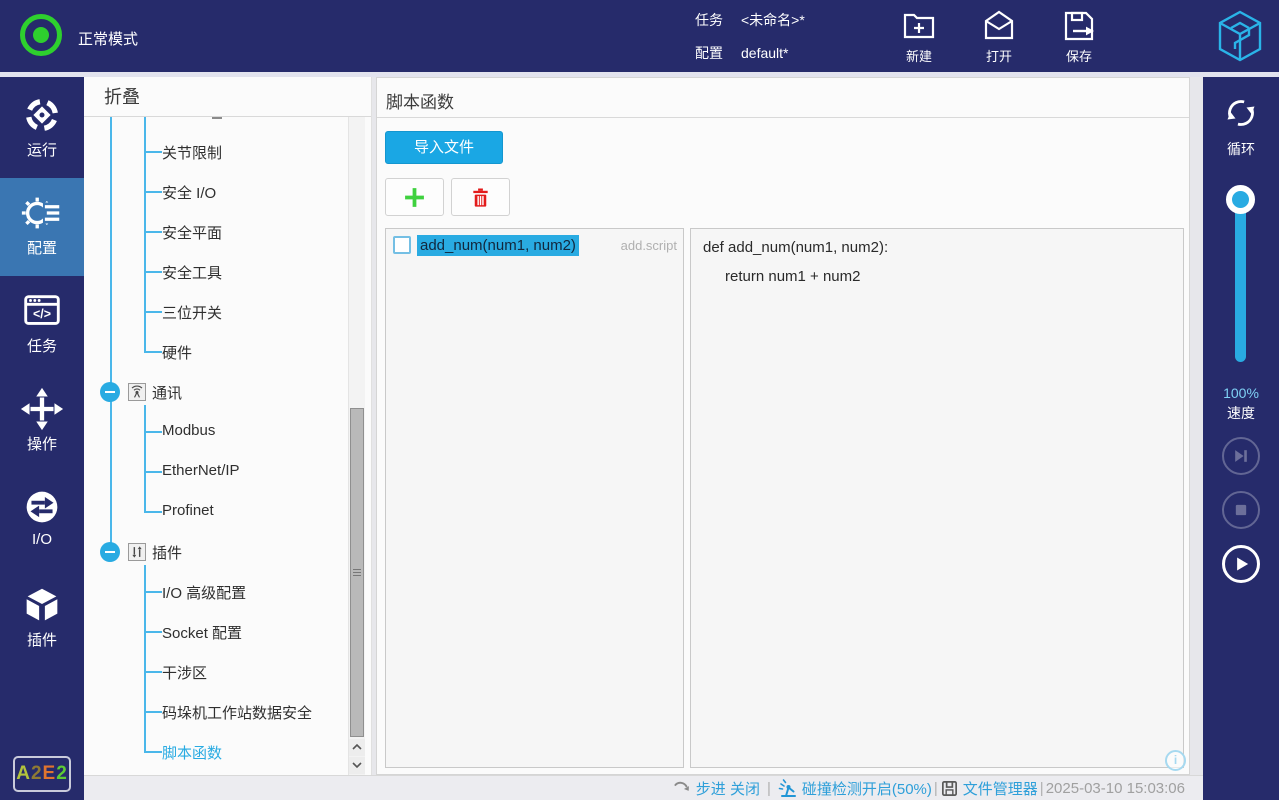 This screenshot has width=1279, height=800. What do you see at coordinates (42, 423) in the screenshot?
I see `sidebar-item-operate: 操作` at bounding box center [42, 423].